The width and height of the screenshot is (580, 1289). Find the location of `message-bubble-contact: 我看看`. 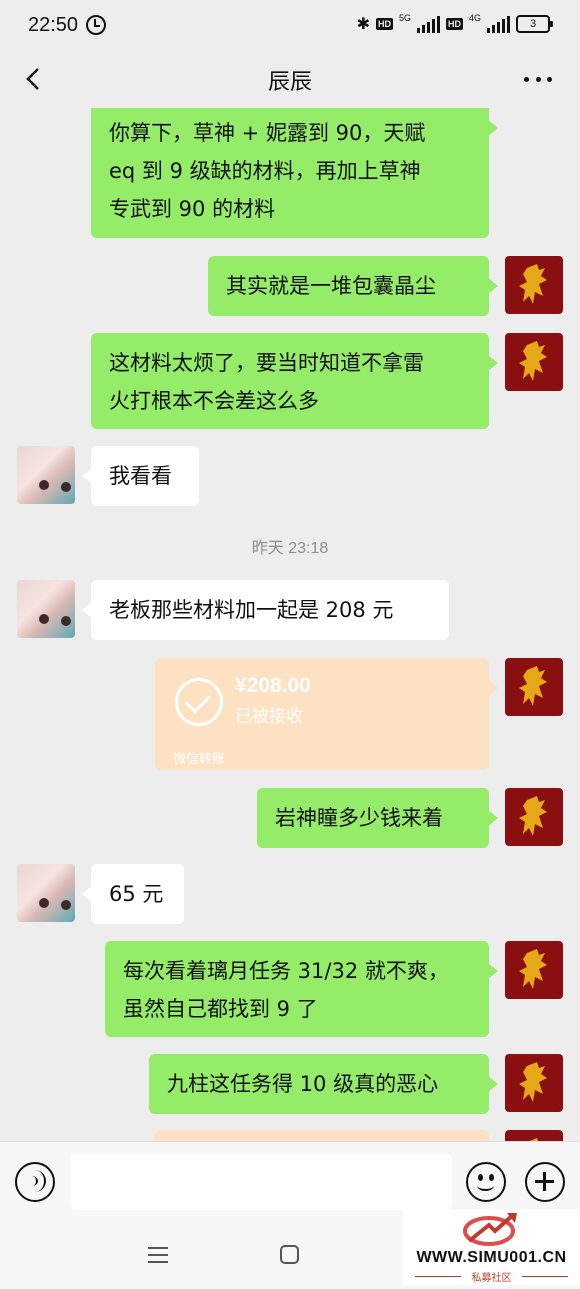

message-bubble-contact: 我看看 is located at coordinates (140, 476).